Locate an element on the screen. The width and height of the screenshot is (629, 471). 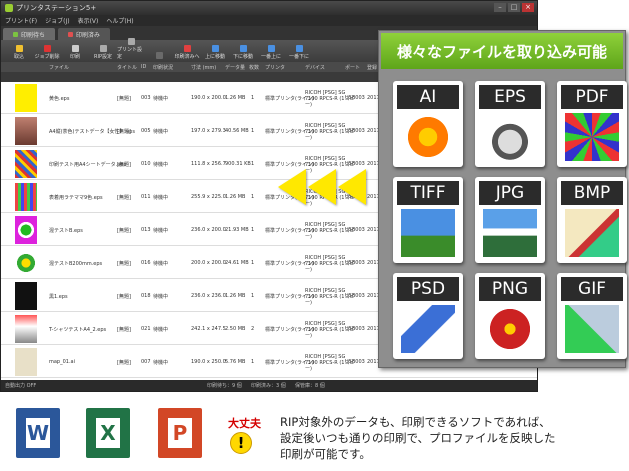
move-up-button: 上に移動 is located at coordinates (215, 52).